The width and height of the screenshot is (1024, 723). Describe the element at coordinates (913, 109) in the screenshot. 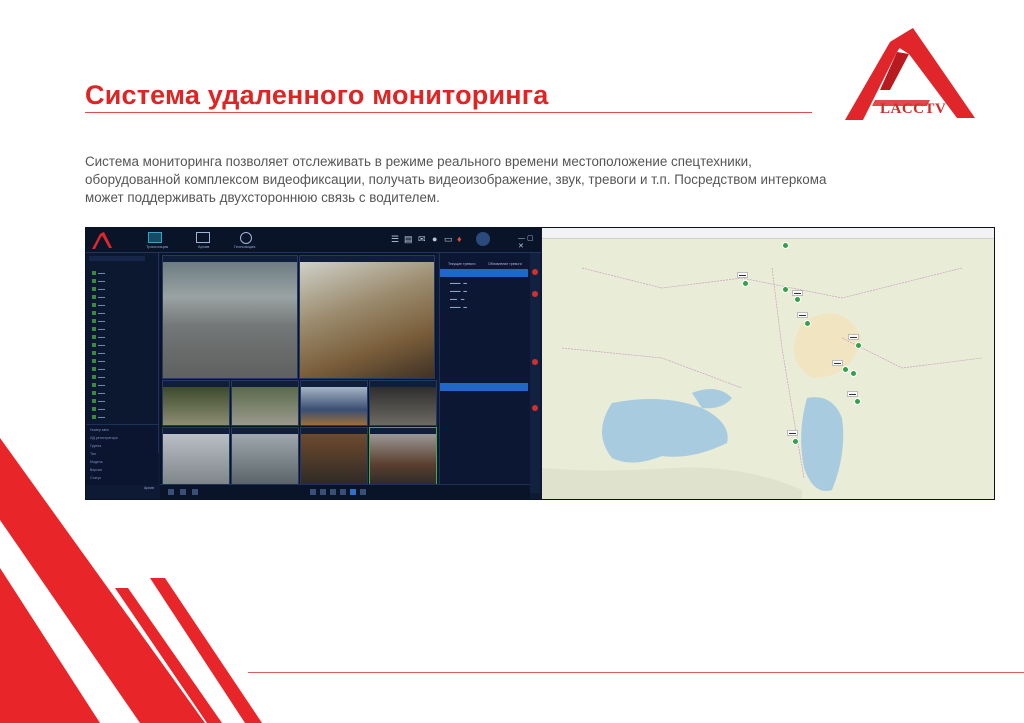

I see `logo-wordmark: LACCTV` at that location.